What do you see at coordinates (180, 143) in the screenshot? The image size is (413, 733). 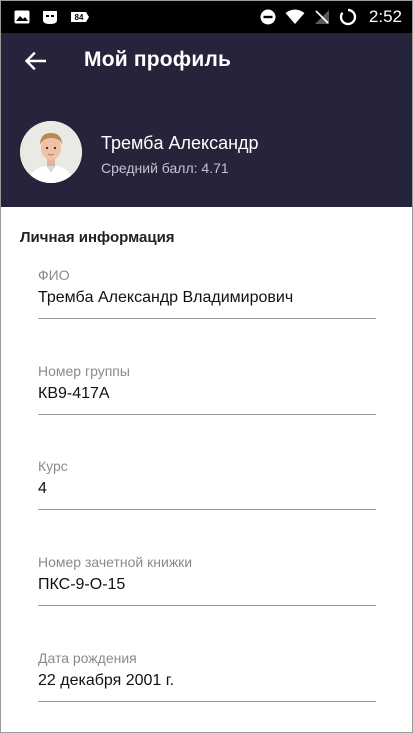 I see `user-name: Трембa Александр` at bounding box center [180, 143].